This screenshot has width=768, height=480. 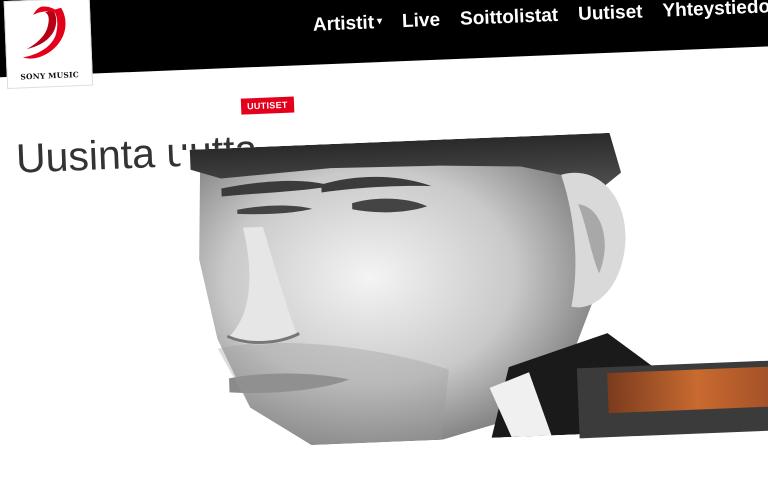 What do you see at coordinates (343, 24) in the screenshot?
I see `nav-item-label: Artistit` at bounding box center [343, 24].